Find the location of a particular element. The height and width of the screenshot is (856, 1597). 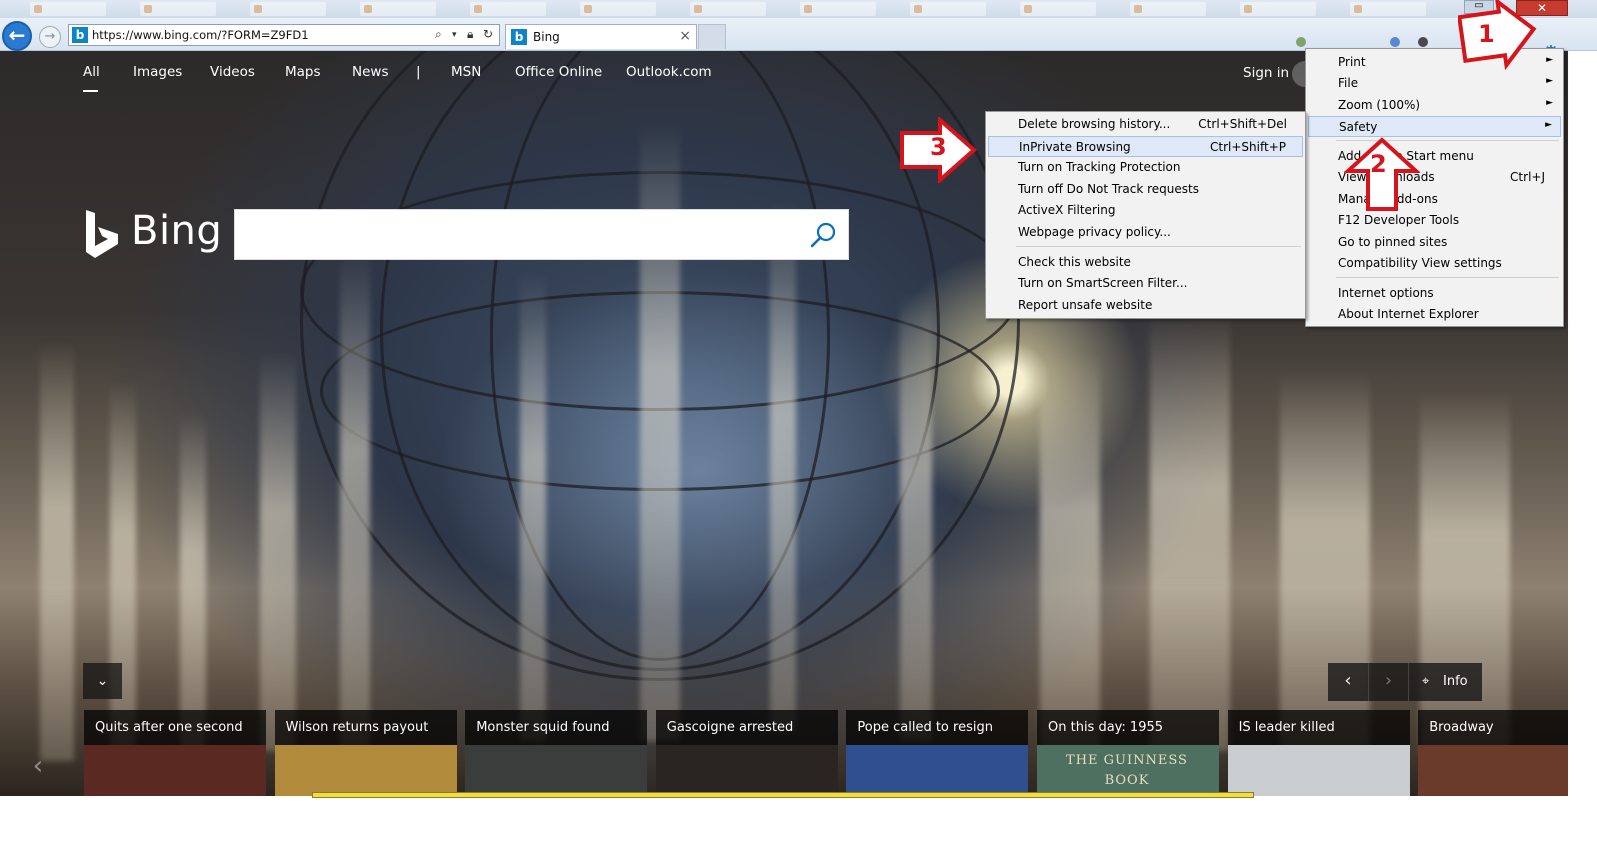

nav-images: Images is located at coordinates (157, 72).